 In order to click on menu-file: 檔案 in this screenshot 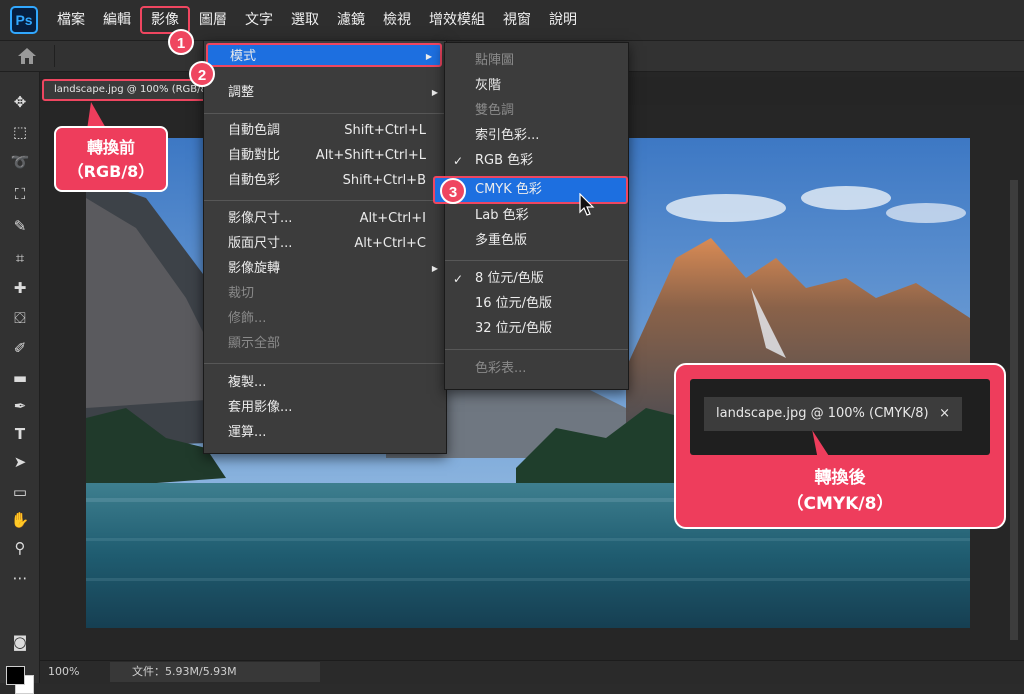, I will do `click(71, 20)`.